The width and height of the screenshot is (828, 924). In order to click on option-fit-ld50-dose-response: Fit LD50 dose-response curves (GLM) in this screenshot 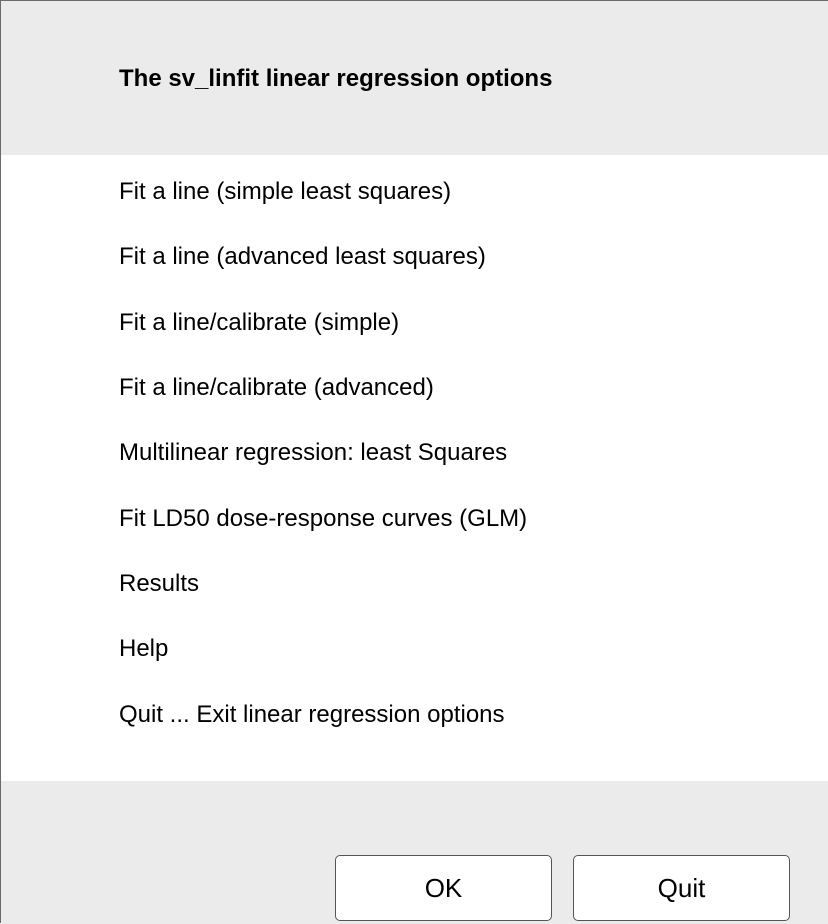, I will do `click(323, 519)`.